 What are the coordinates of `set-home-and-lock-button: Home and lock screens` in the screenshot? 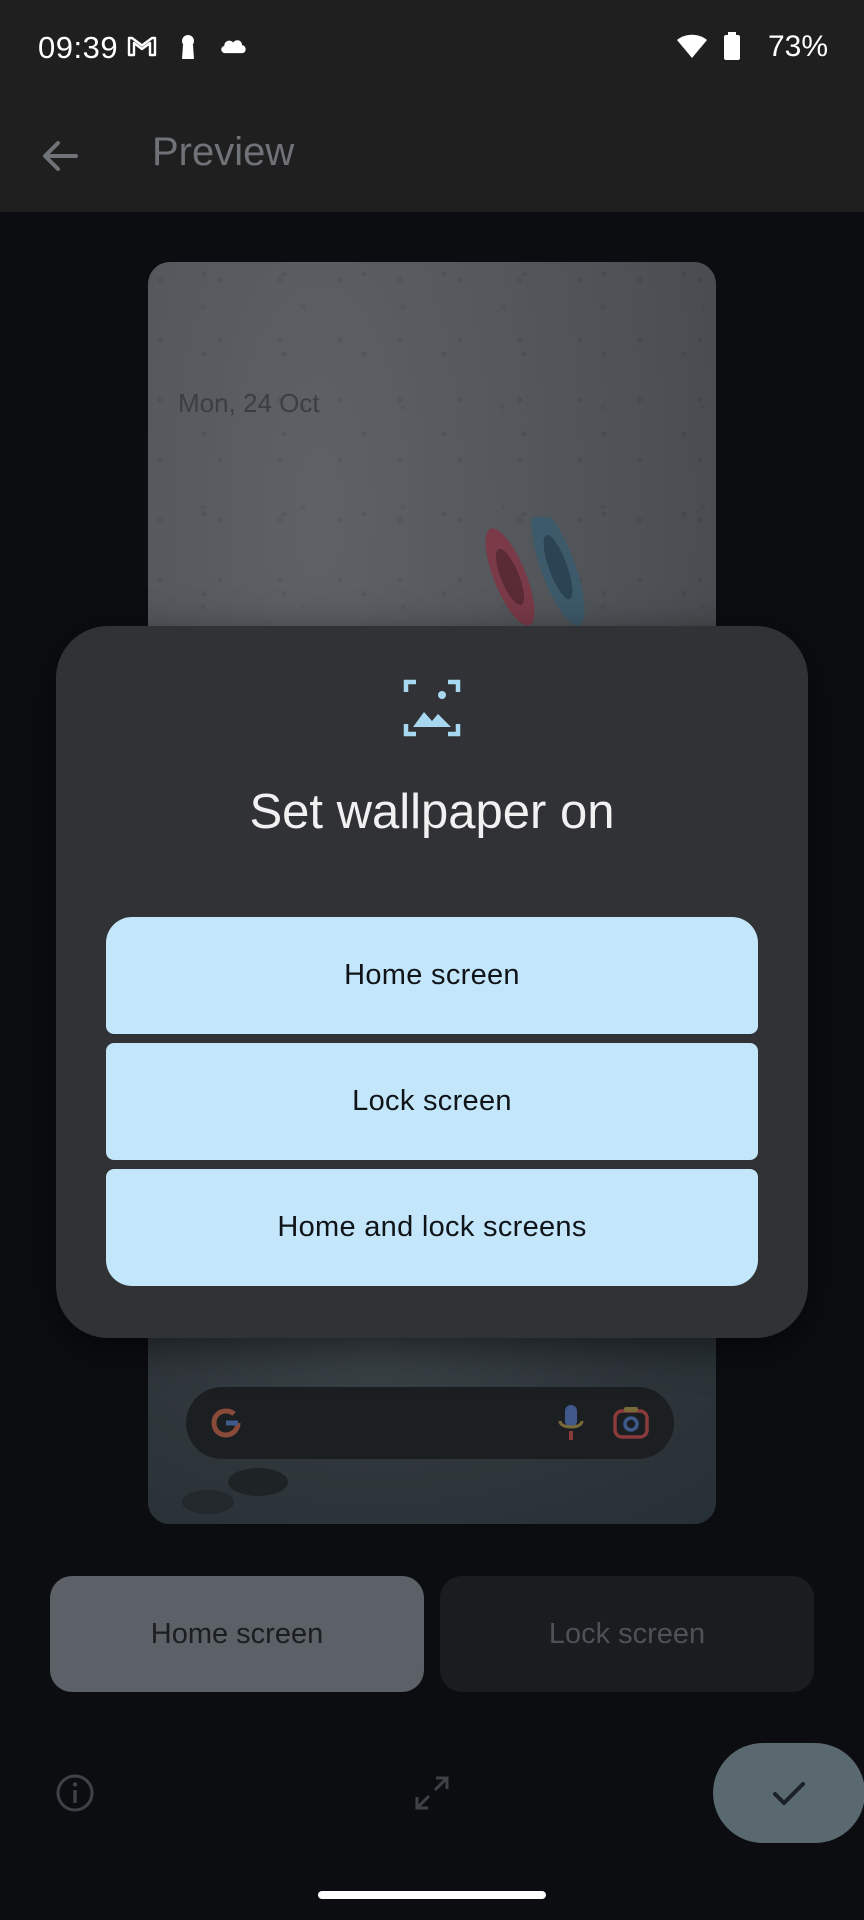 It's located at (432, 1227).